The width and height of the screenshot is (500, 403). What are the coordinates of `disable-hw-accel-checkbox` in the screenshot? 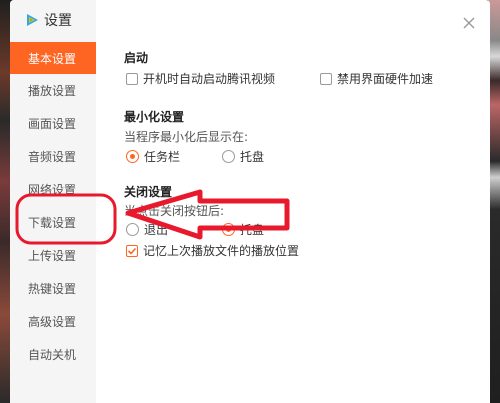 It's located at (326, 78).